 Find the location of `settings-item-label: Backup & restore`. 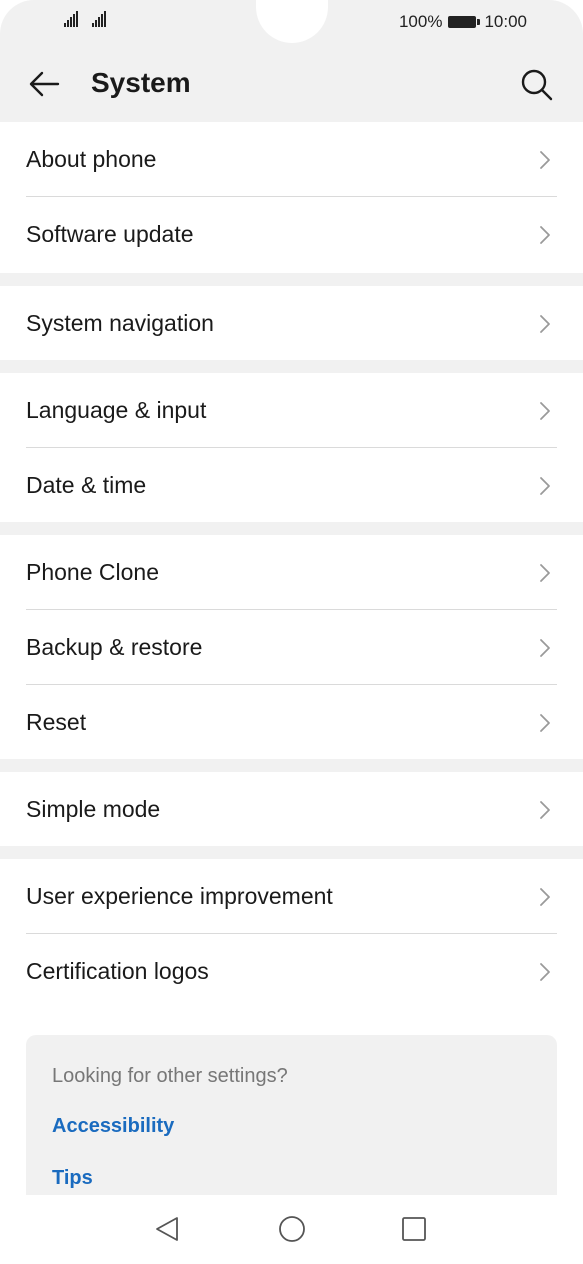

settings-item-label: Backup & restore is located at coordinates (114, 647).